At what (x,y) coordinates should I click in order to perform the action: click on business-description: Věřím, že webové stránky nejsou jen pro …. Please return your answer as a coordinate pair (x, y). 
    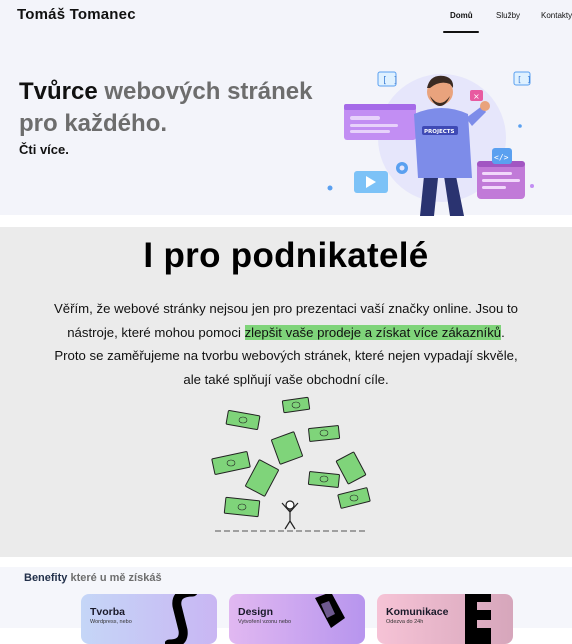
    Looking at the image, I should click on (286, 344).